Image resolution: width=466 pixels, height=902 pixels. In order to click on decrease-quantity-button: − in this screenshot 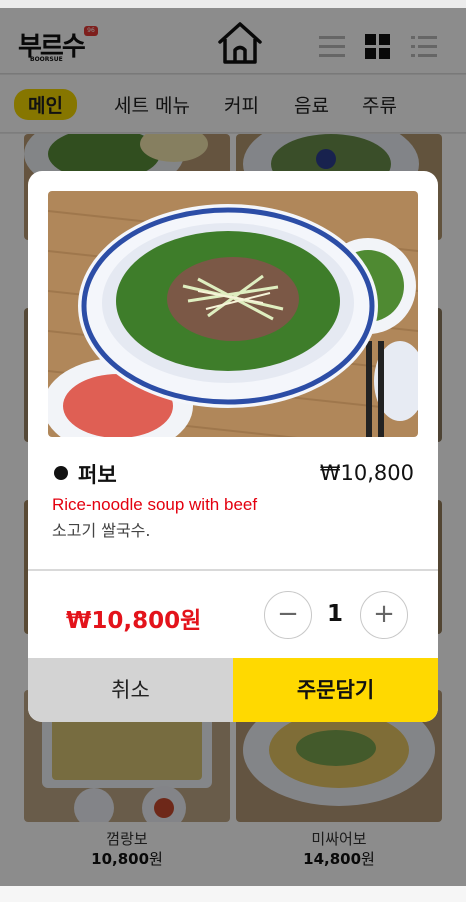, I will do `click(288, 615)`.